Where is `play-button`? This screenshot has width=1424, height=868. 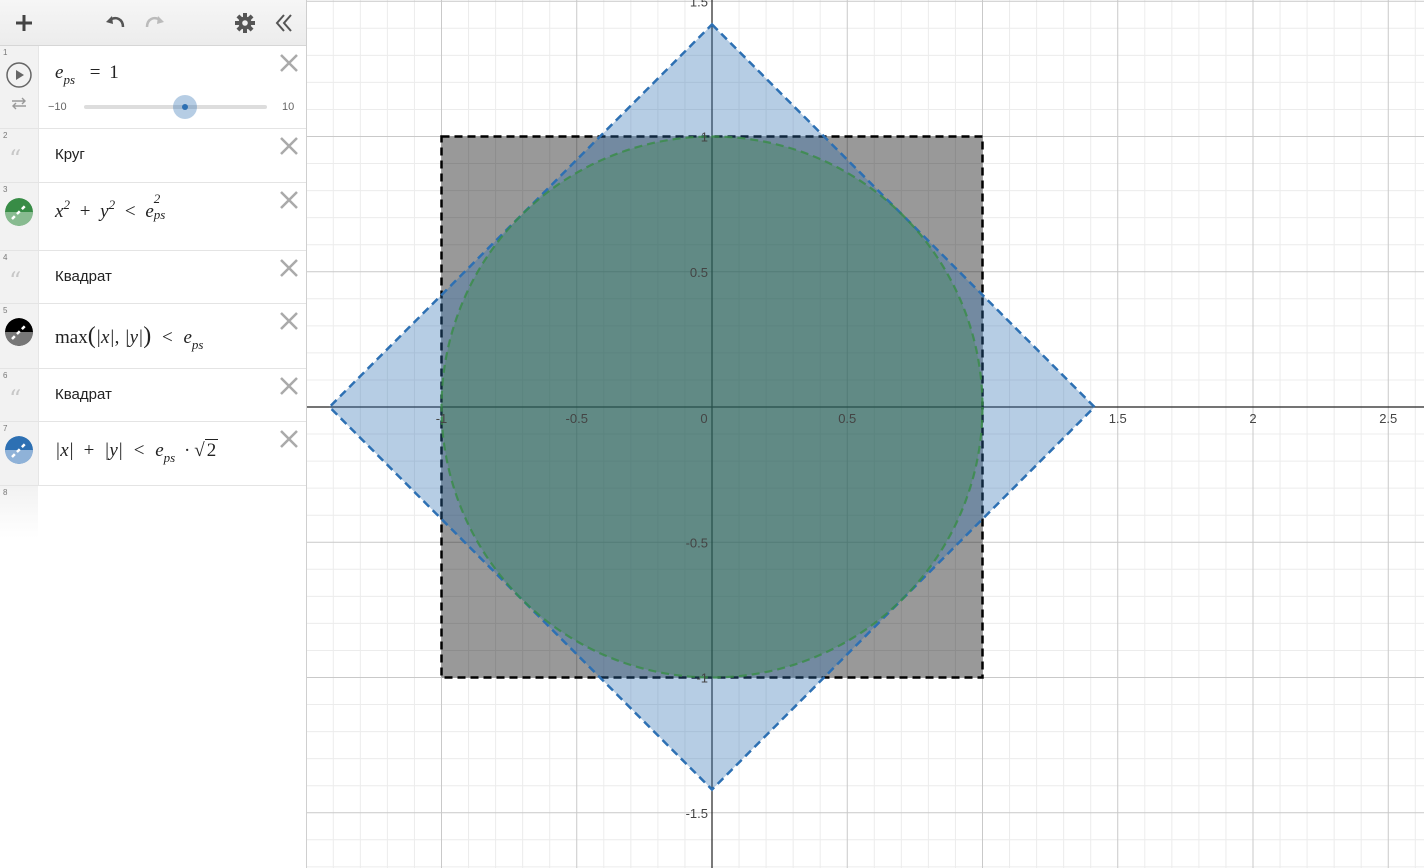 play-button is located at coordinates (19, 77).